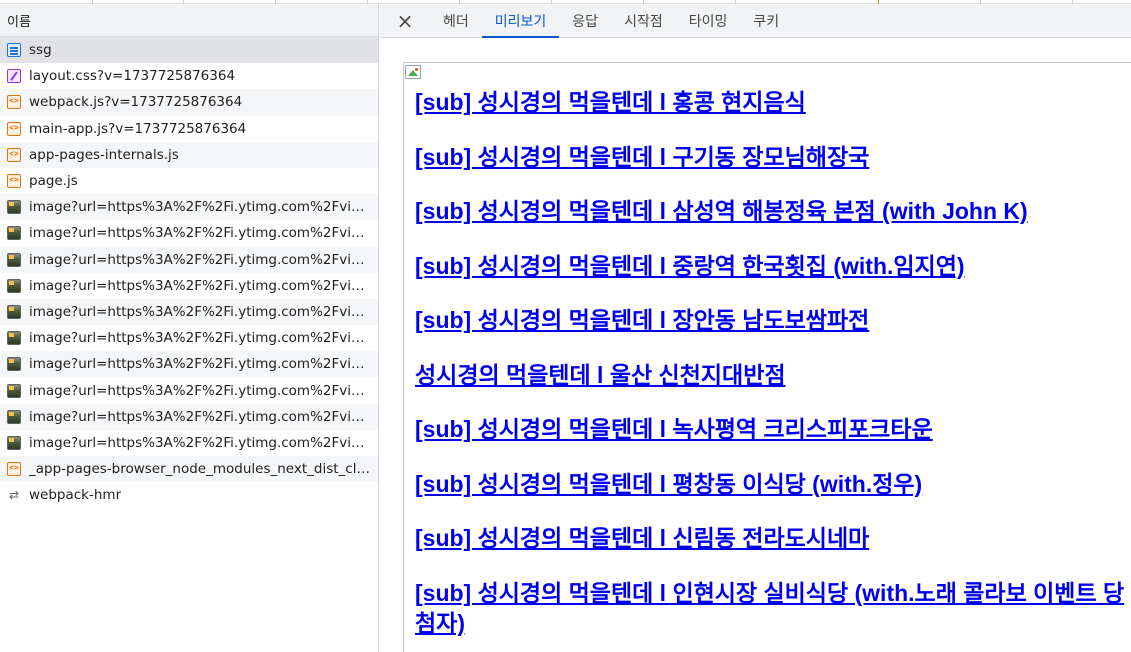 The height and width of the screenshot is (652, 1131). What do you see at coordinates (189, 181) in the screenshot?
I see `request-row: page.js` at bounding box center [189, 181].